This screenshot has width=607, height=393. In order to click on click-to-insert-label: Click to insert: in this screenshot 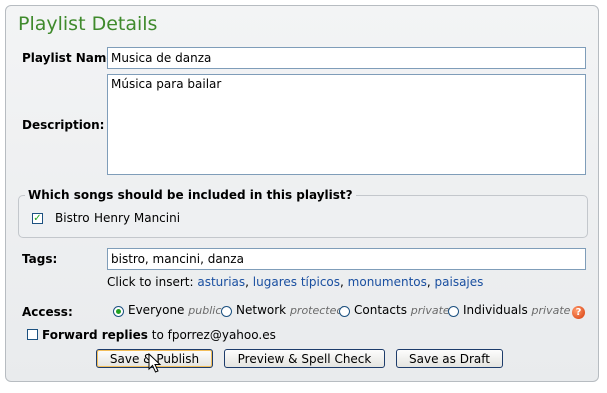, I will do `click(150, 282)`.